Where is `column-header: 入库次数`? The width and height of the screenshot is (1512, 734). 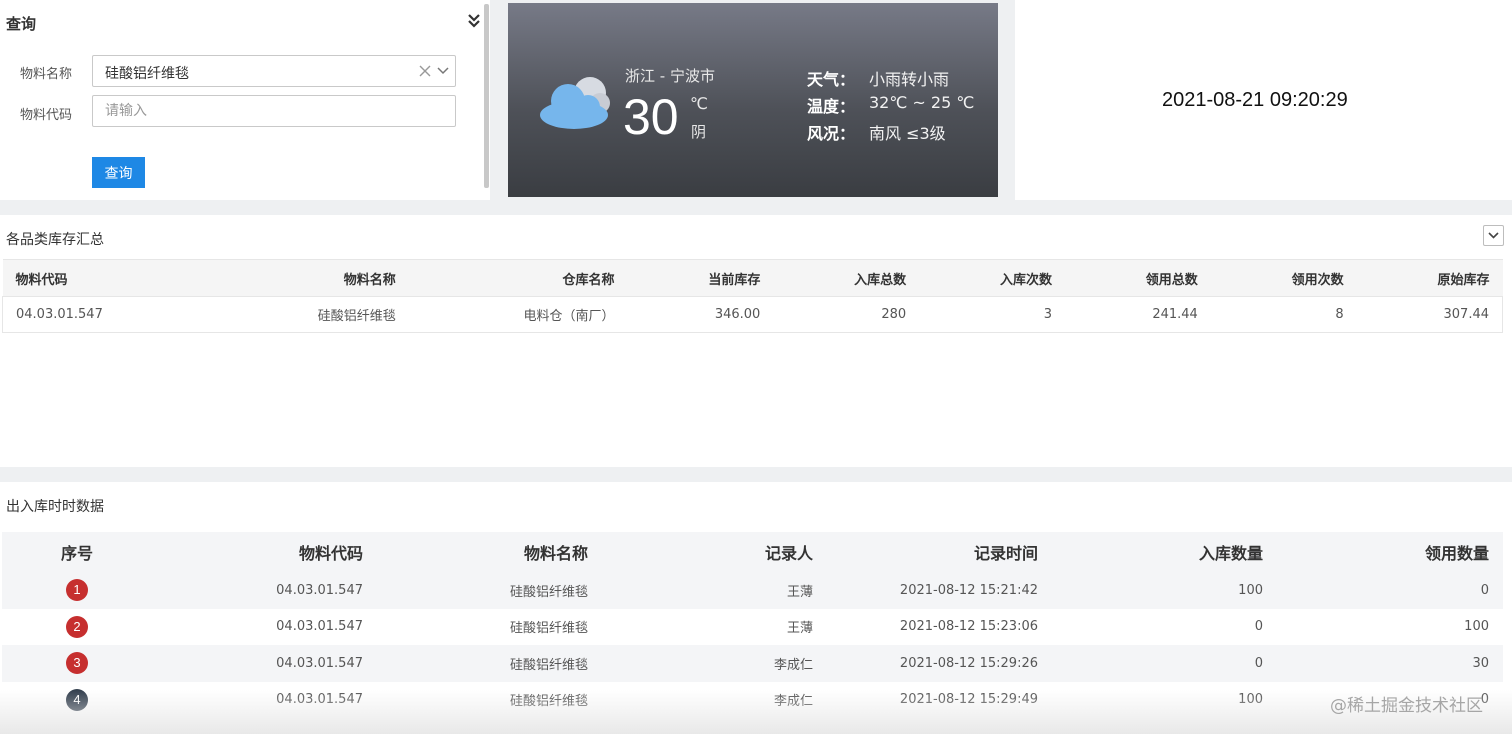
column-header: 入库次数 is located at coordinates (992, 278).